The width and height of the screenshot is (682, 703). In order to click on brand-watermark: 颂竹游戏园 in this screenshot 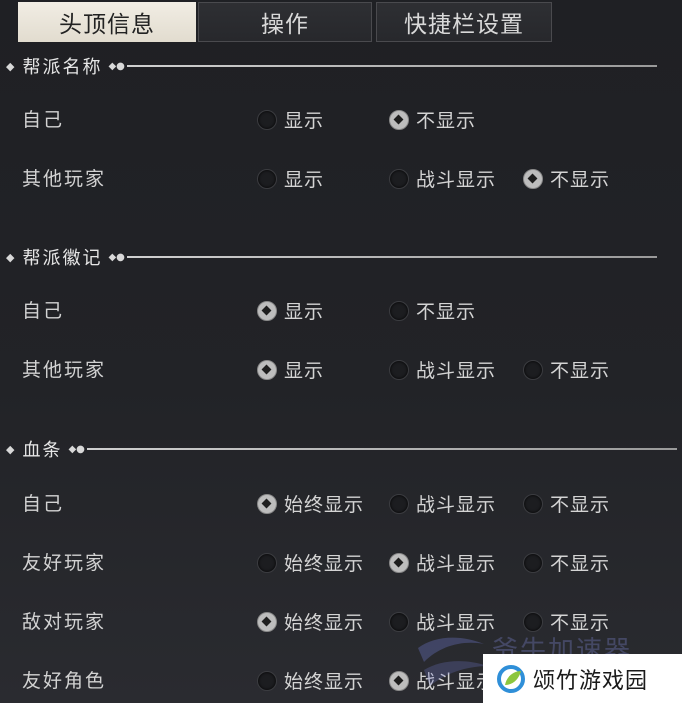, I will do `click(582, 678)`.